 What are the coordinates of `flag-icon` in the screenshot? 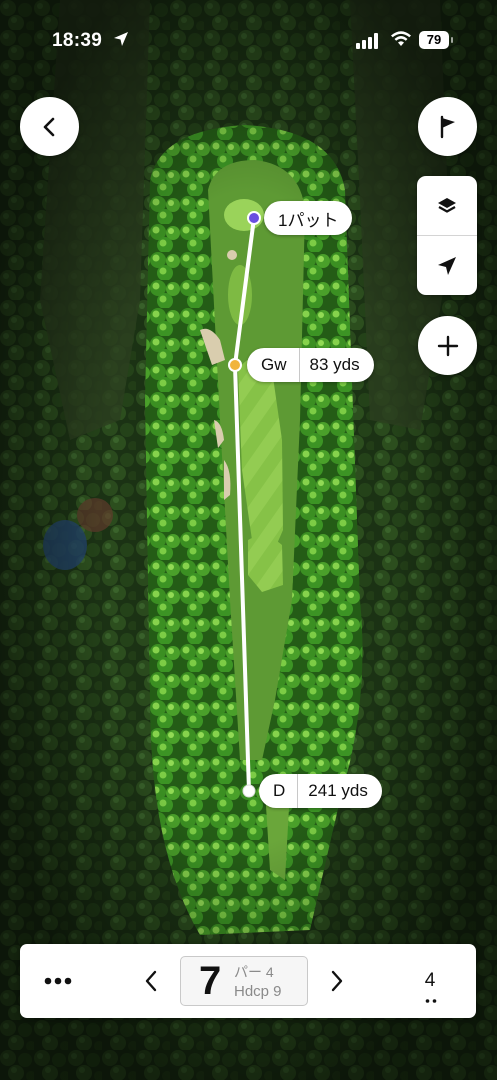 It's located at (447, 126).